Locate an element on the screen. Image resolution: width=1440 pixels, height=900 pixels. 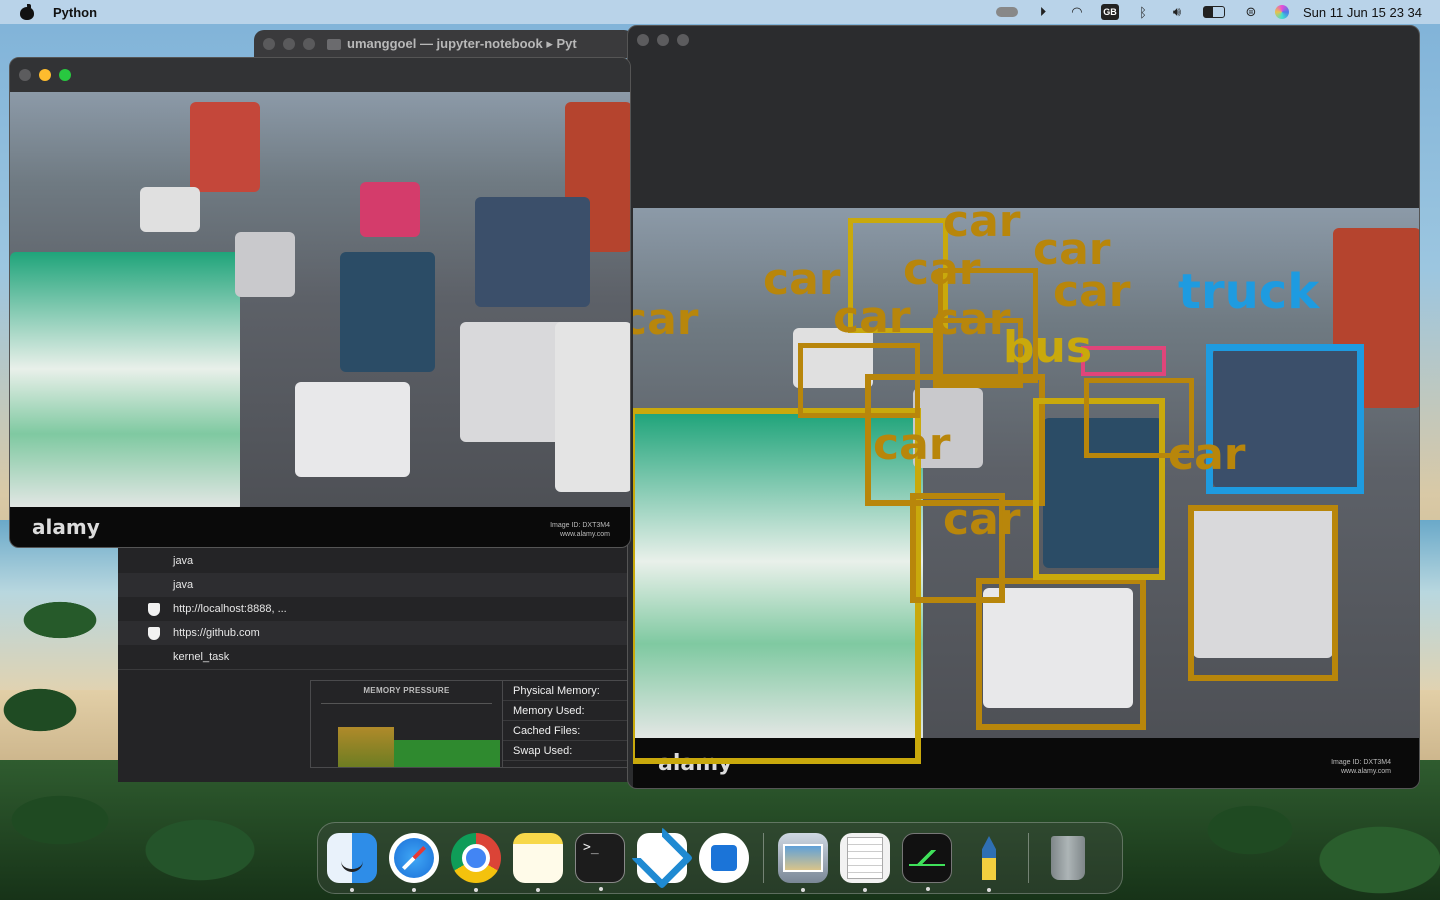
terminal-window-titlebar: umanggoel — jupyter-notebook ▸ Pyt is located at coordinates (444, 44).